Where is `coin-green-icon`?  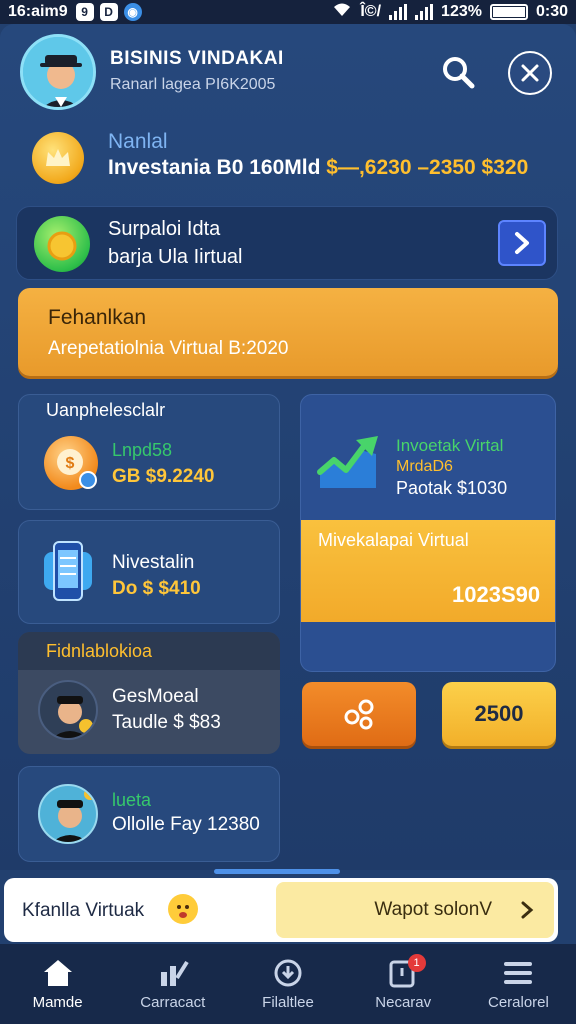 coin-green-icon is located at coordinates (62, 244).